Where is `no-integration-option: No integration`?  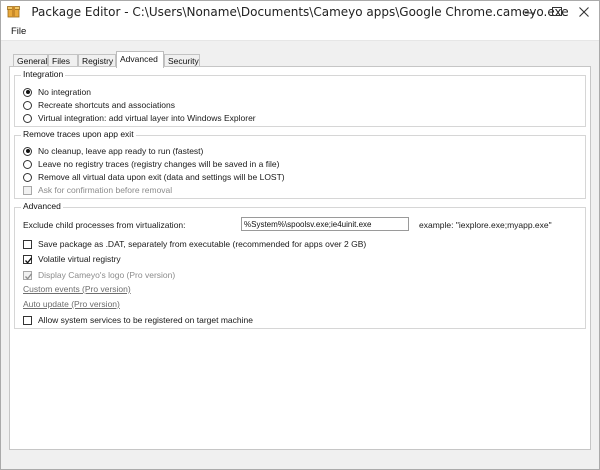
no-integration-option: No integration is located at coordinates (57, 92).